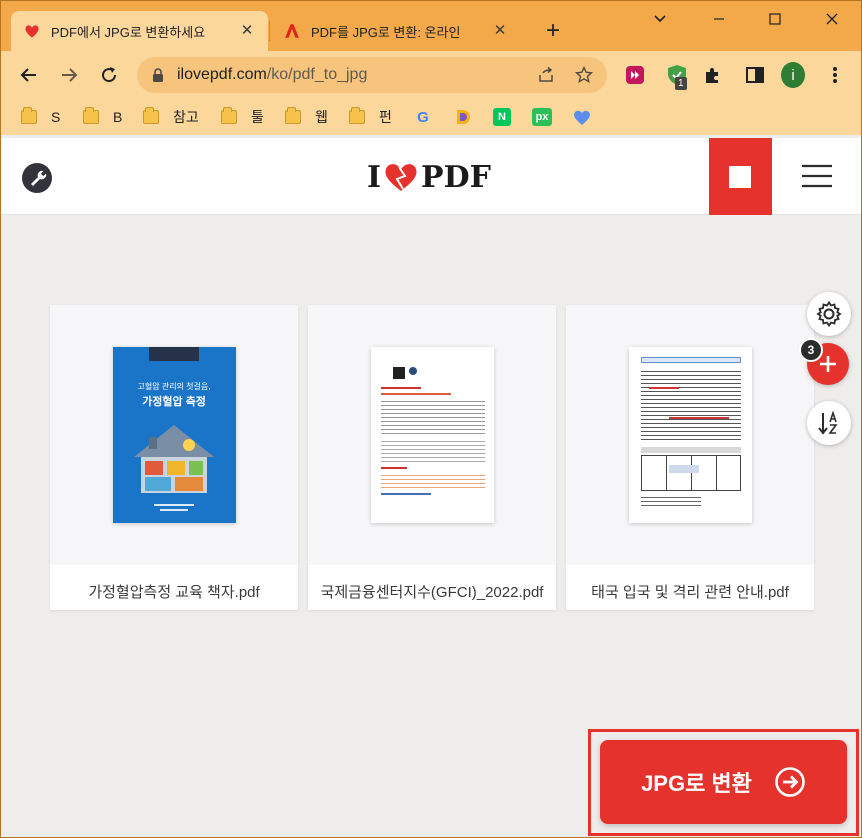 Image resolution: width=862 pixels, height=838 pixels. I want to click on cover-line-1: 고혈압 관리의 첫걸음,, so click(174, 386).